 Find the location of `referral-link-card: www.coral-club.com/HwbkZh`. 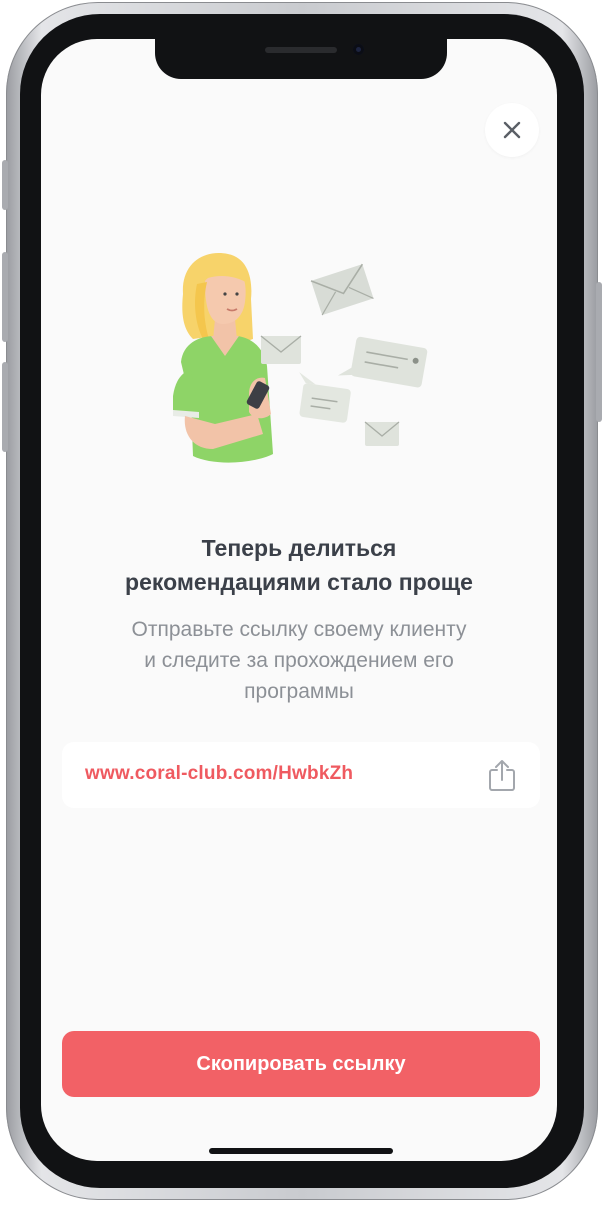

referral-link-card: www.coral-club.com/HwbkZh is located at coordinates (301, 775).